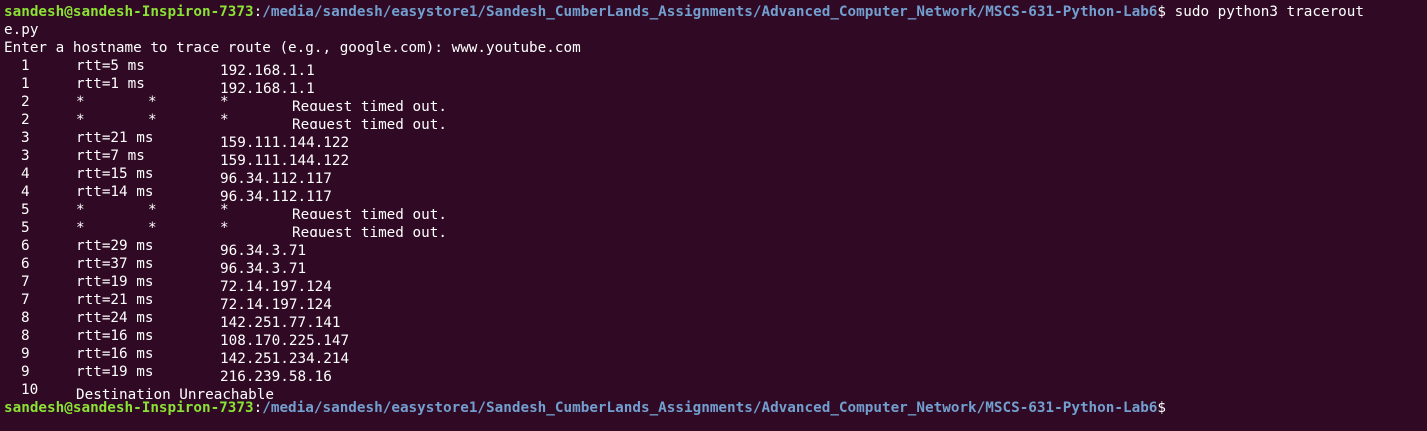 The width and height of the screenshot is (1427, 431). What do you see at coordinates (715, 372) in the screenshot?
I see `trace-row: 9 rtt=19 ms 216.239.58.16` at bounding box center [715, 372].